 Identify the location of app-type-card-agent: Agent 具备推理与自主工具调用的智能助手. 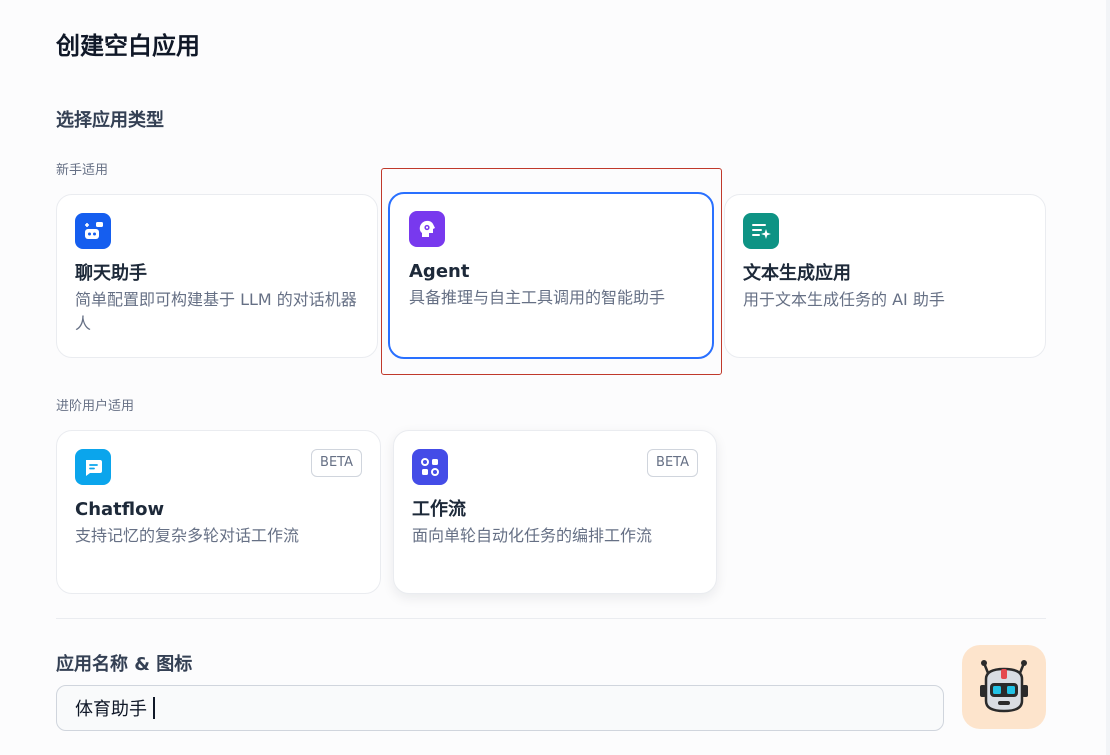
(551, 275).